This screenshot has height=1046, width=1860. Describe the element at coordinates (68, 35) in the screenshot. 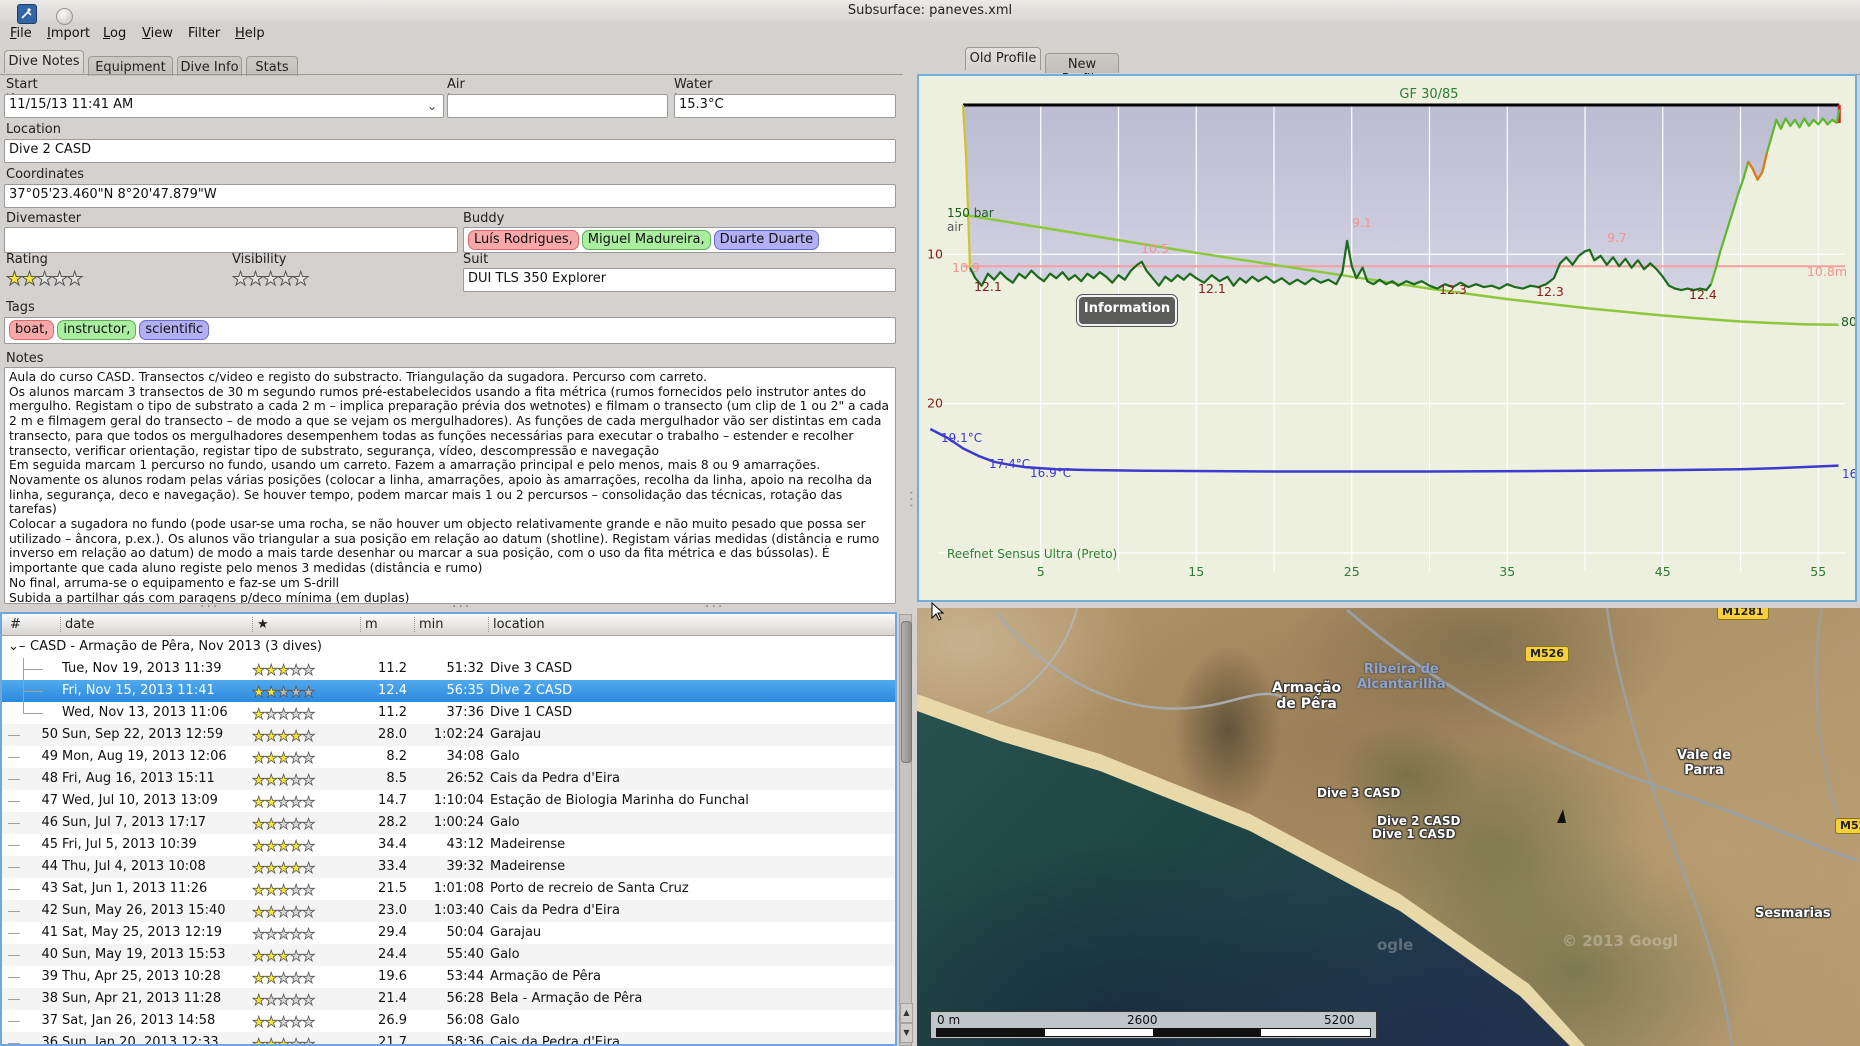

I see `menu-import: Import` at that location.